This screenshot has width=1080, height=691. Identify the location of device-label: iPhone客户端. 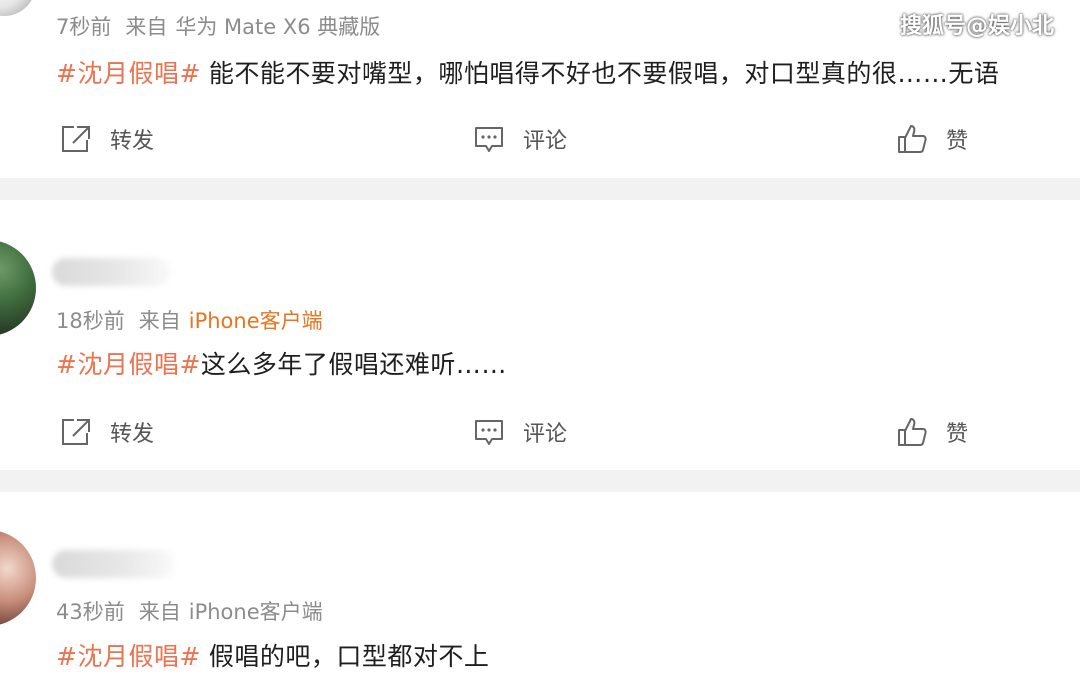
(255, 612).